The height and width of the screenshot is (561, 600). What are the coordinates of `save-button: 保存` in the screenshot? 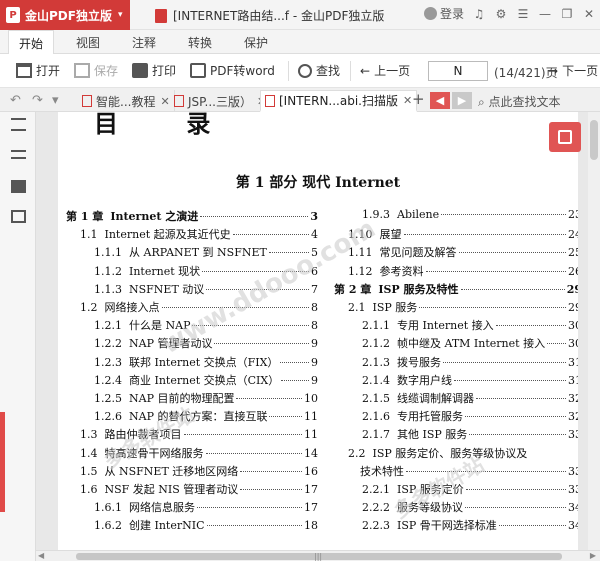 It's located at (96, 70).